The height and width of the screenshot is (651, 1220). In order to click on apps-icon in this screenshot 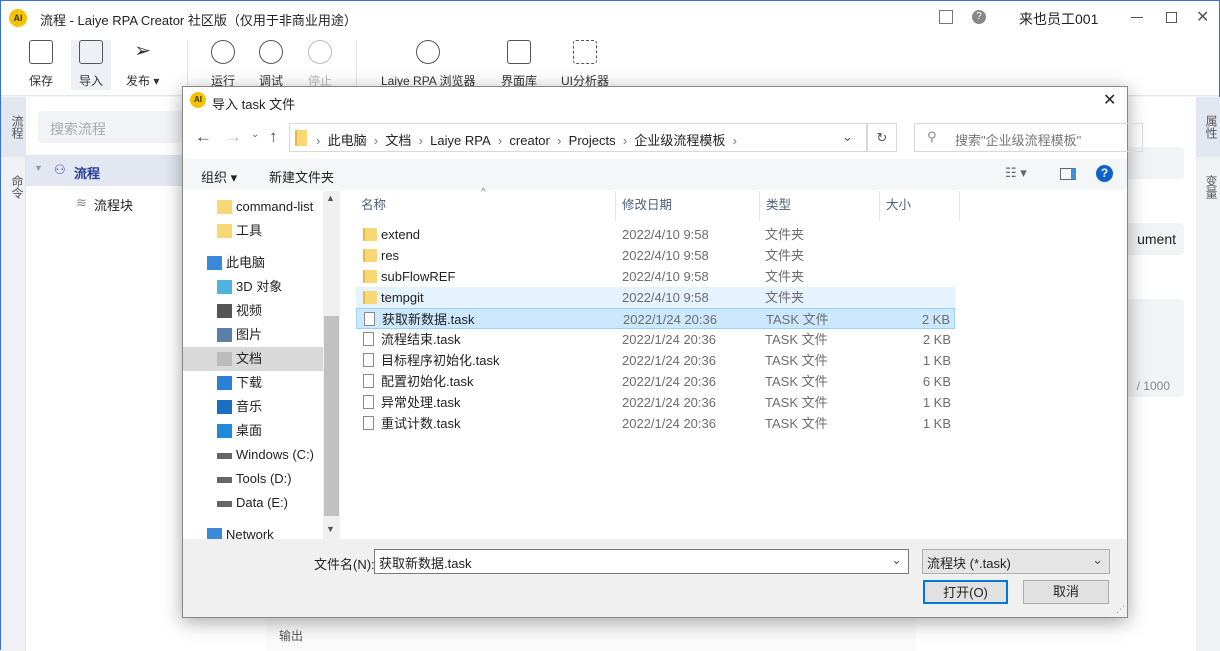, I will do `click(946, 17)`.